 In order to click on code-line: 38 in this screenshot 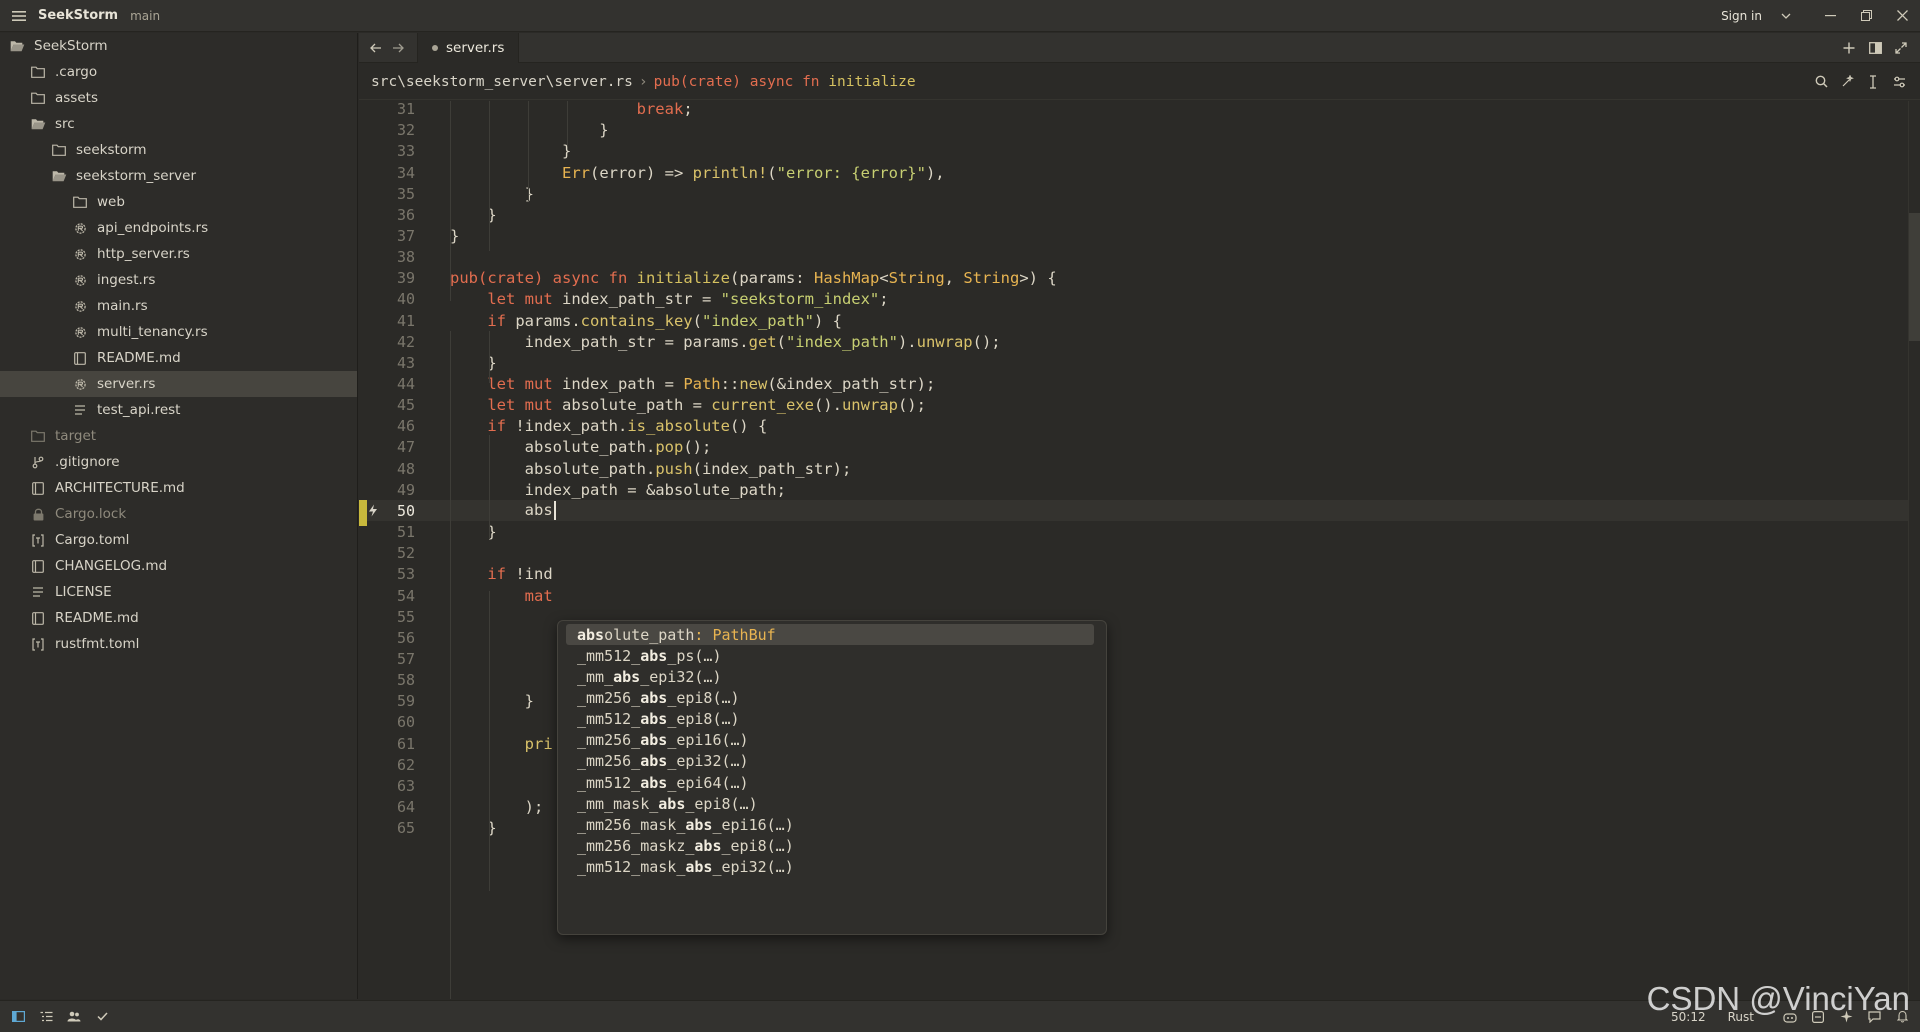, I will do `click(1139, 257)`.